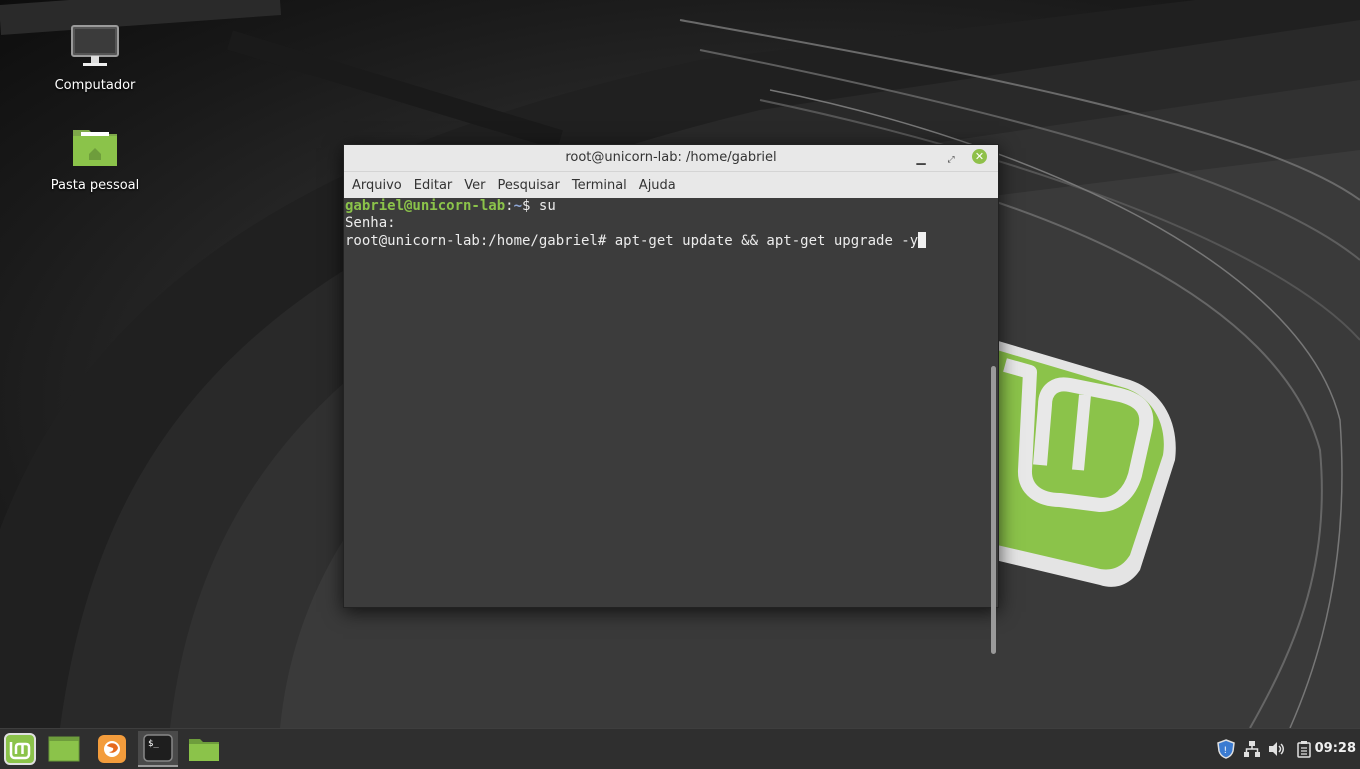 This screenshot has width=1360, height=769. Describe the element at coordinates (95, 48) in the screenshot. I see `computer-icon` at that location.